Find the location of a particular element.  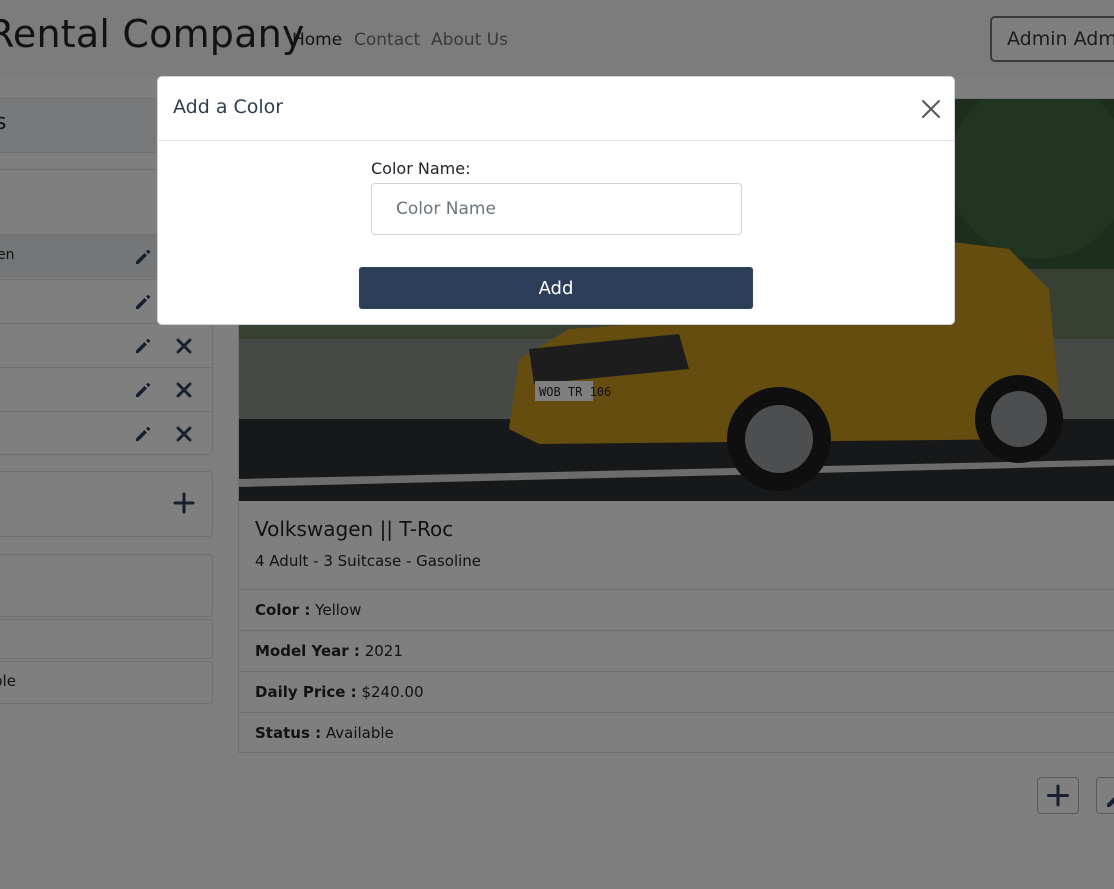

color-name-label: Color Name: is located at coordinates (421, 168).